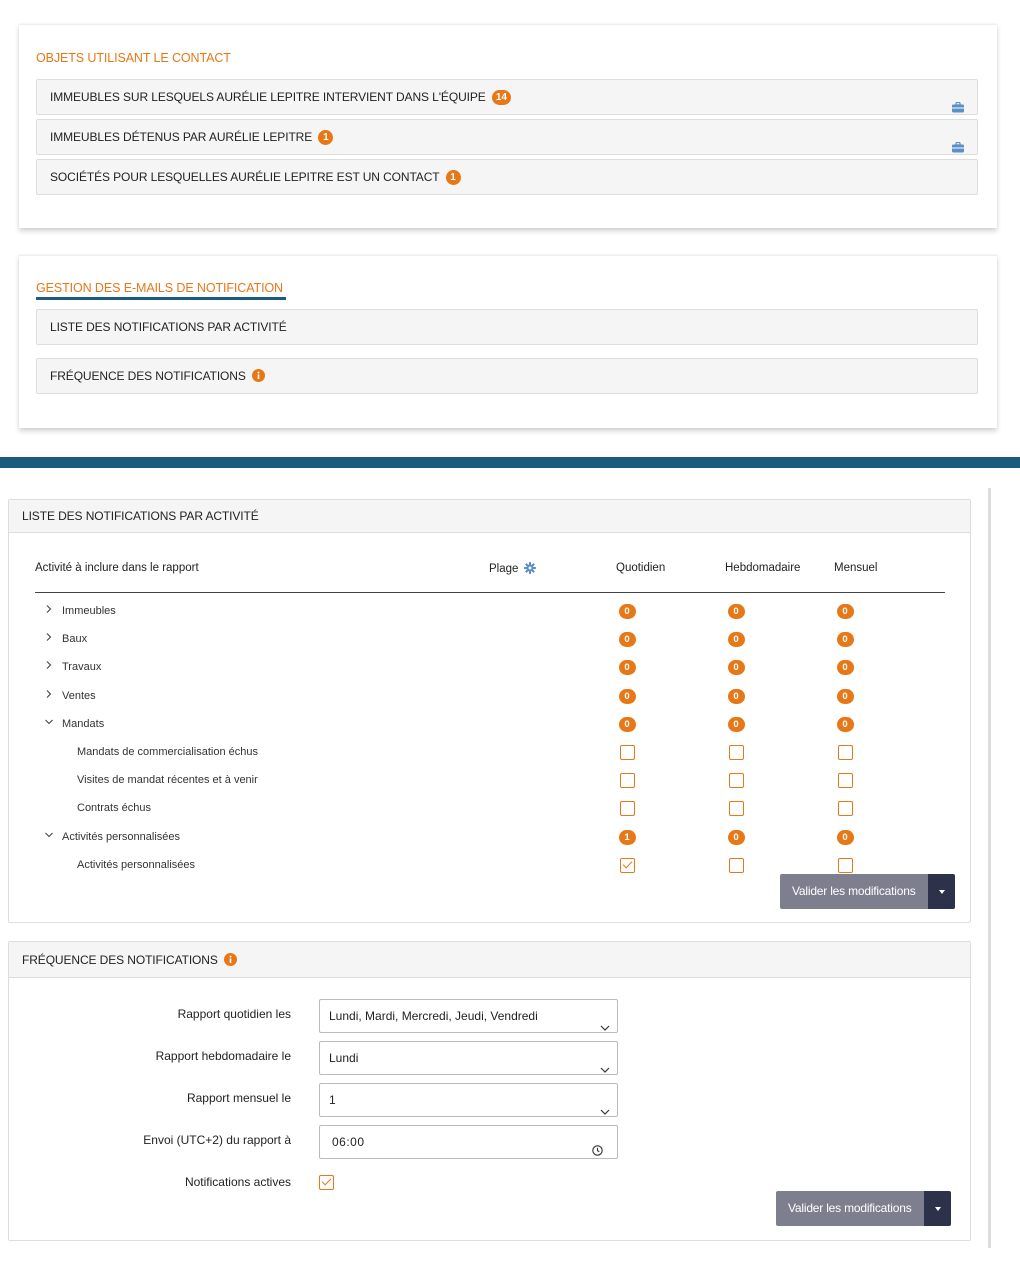 The height and width of the screenshot is (1264, 1020). I want to click on row-label: FRÉQUENCE DES NOTIFICATIONS, so click(148, 376).